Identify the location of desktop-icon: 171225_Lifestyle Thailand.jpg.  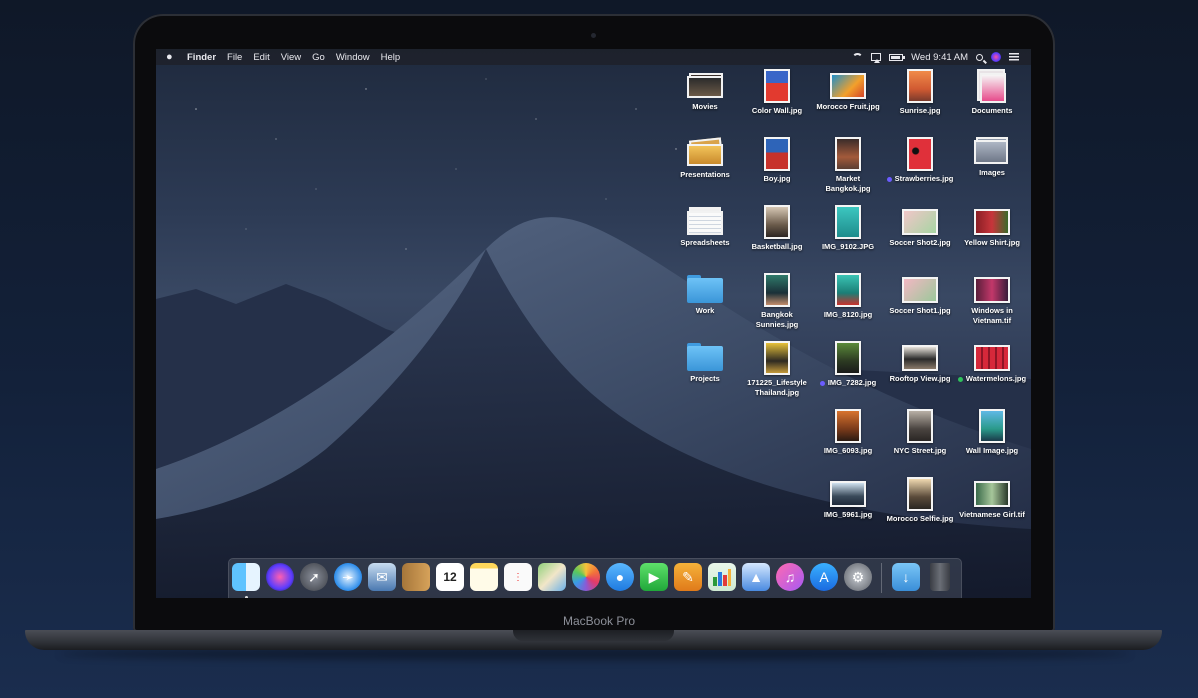
(777, 369).